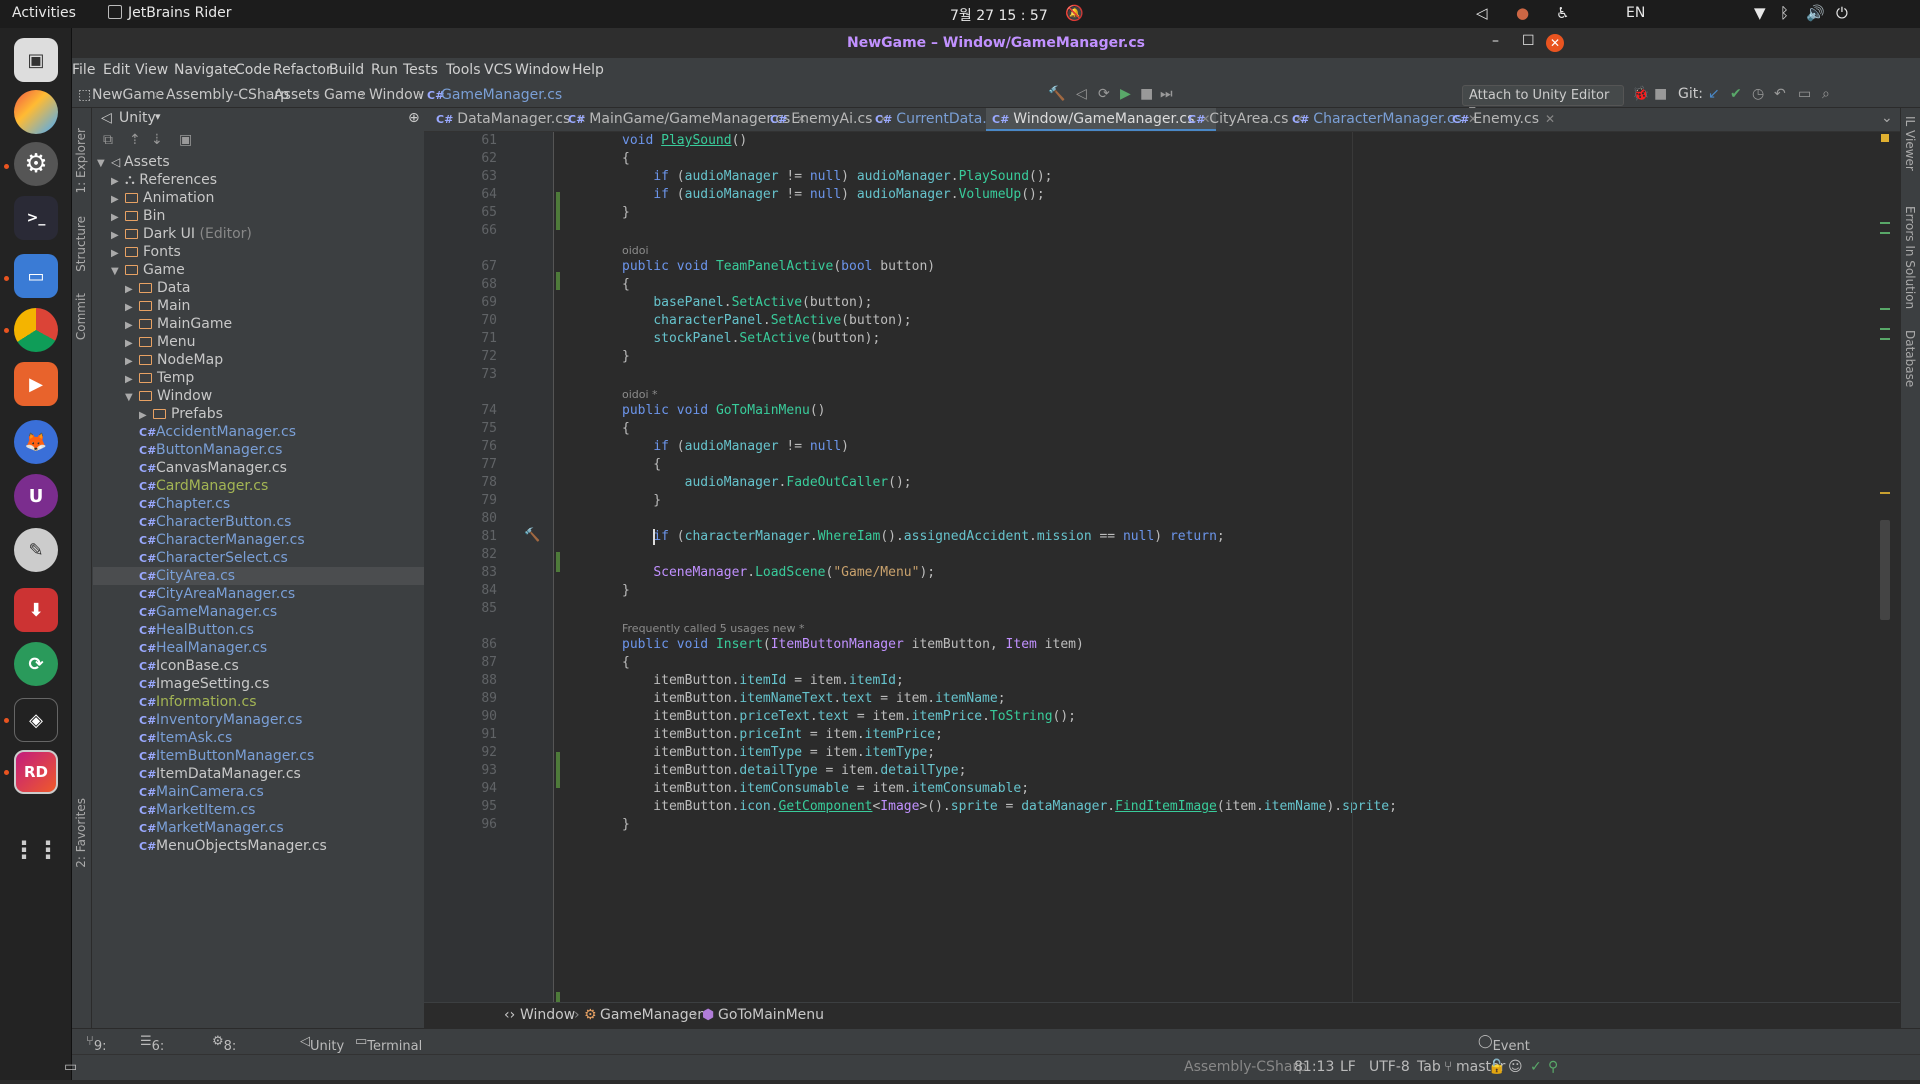  Describe the element at coordinates (640, 394) in the screenshot. I see `codevision-hint: oidoi *` at that location.